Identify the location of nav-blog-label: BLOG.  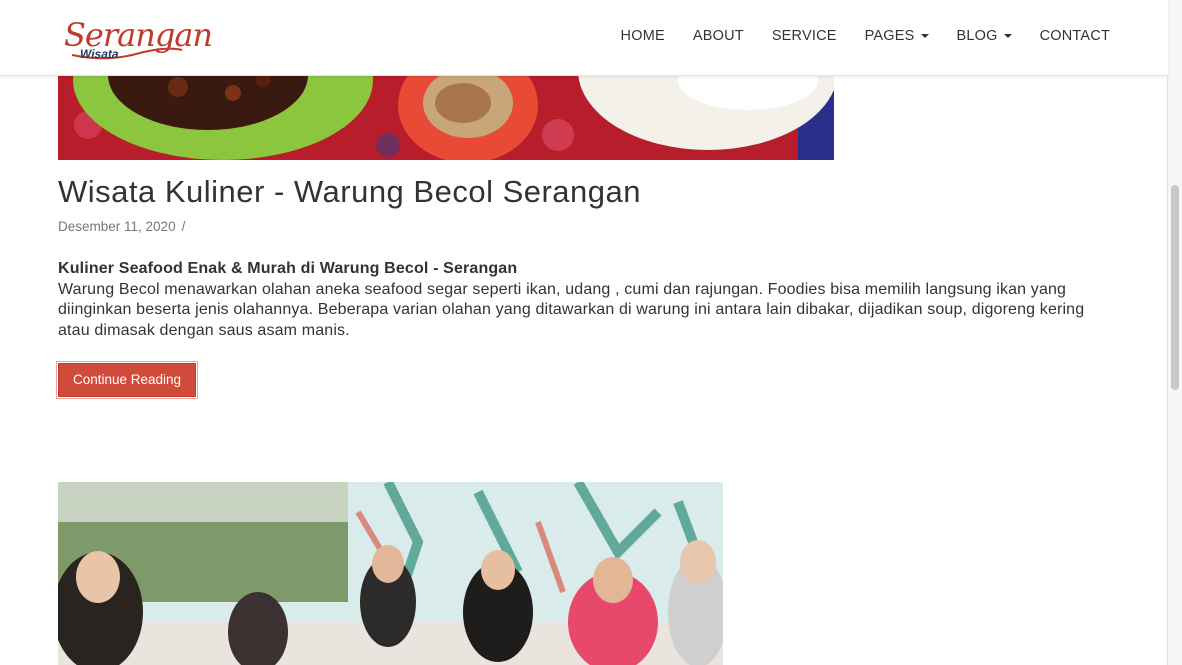
(977, 36).